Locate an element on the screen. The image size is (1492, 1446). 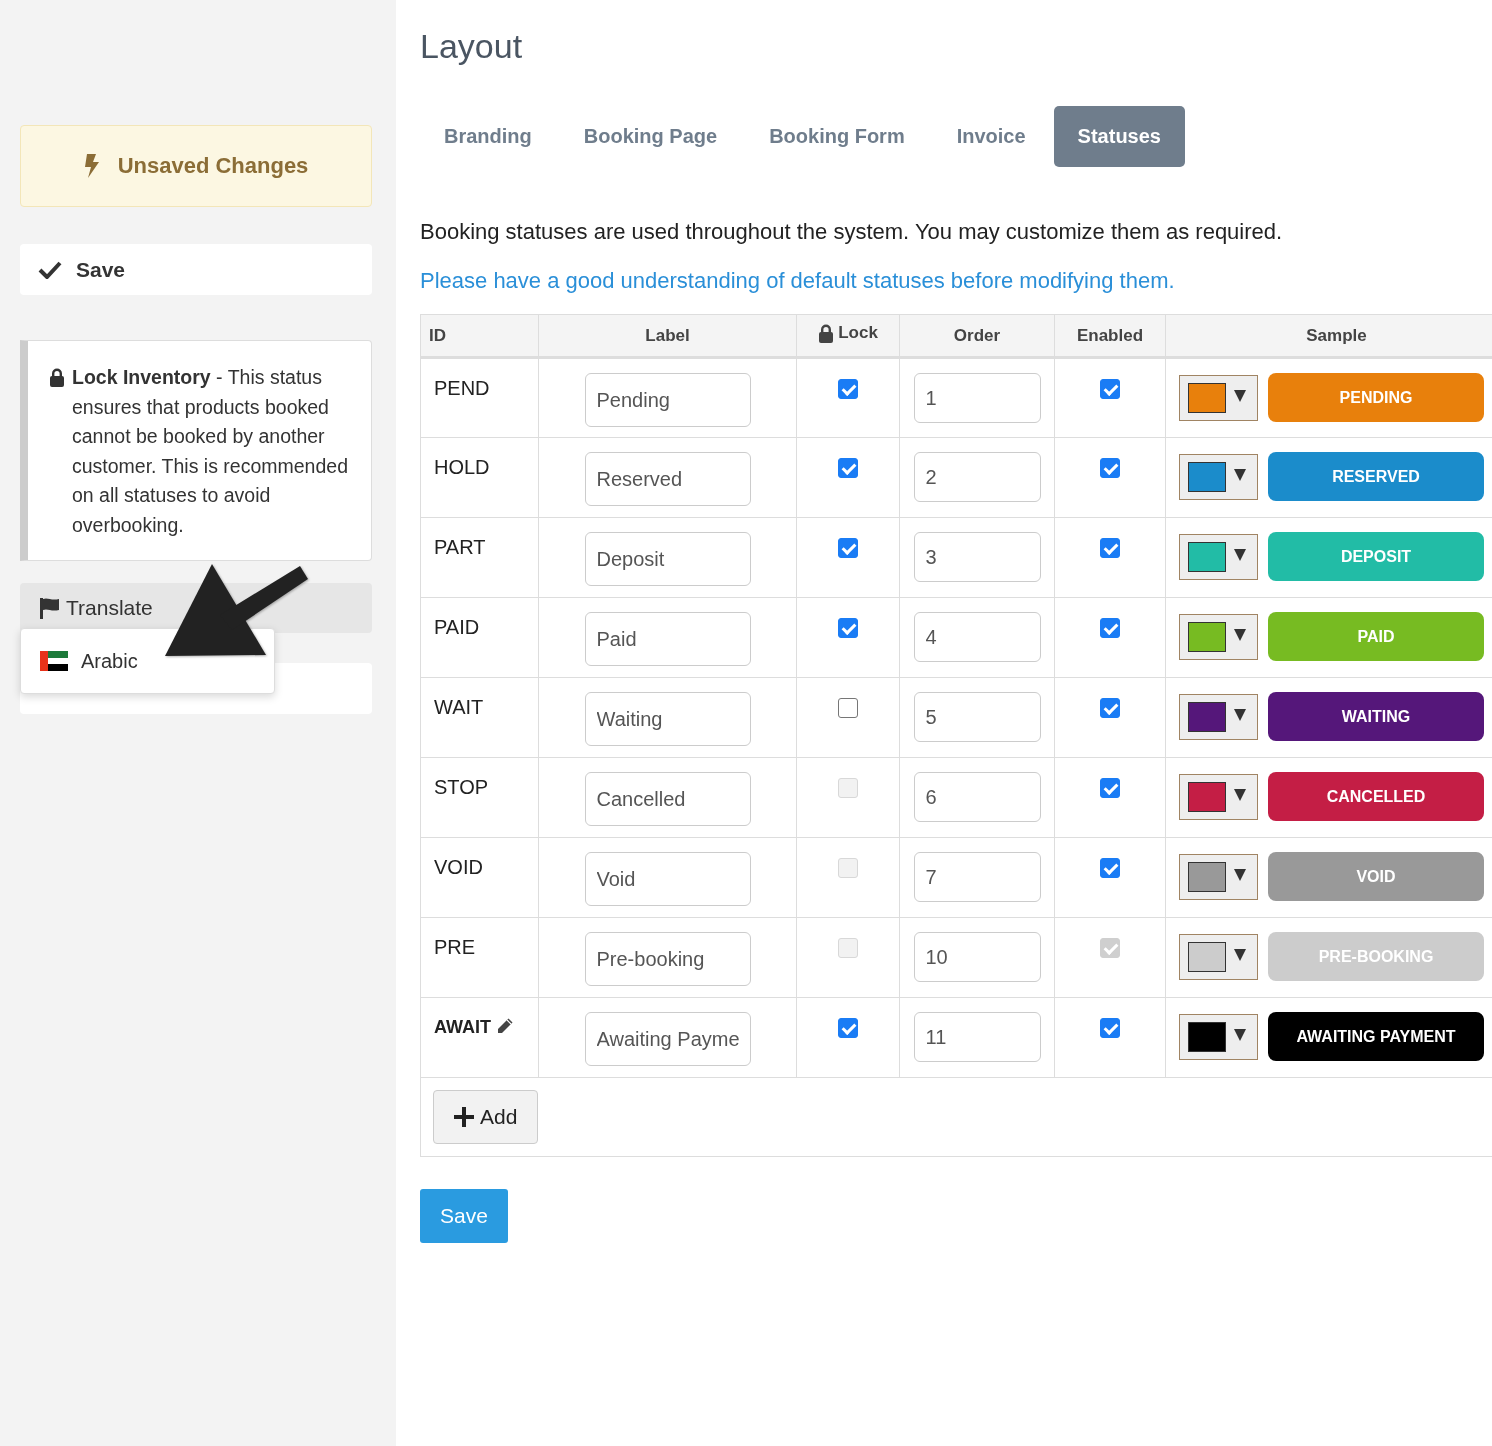
status-id: AWAIT is located at coordinates (462, 1027).